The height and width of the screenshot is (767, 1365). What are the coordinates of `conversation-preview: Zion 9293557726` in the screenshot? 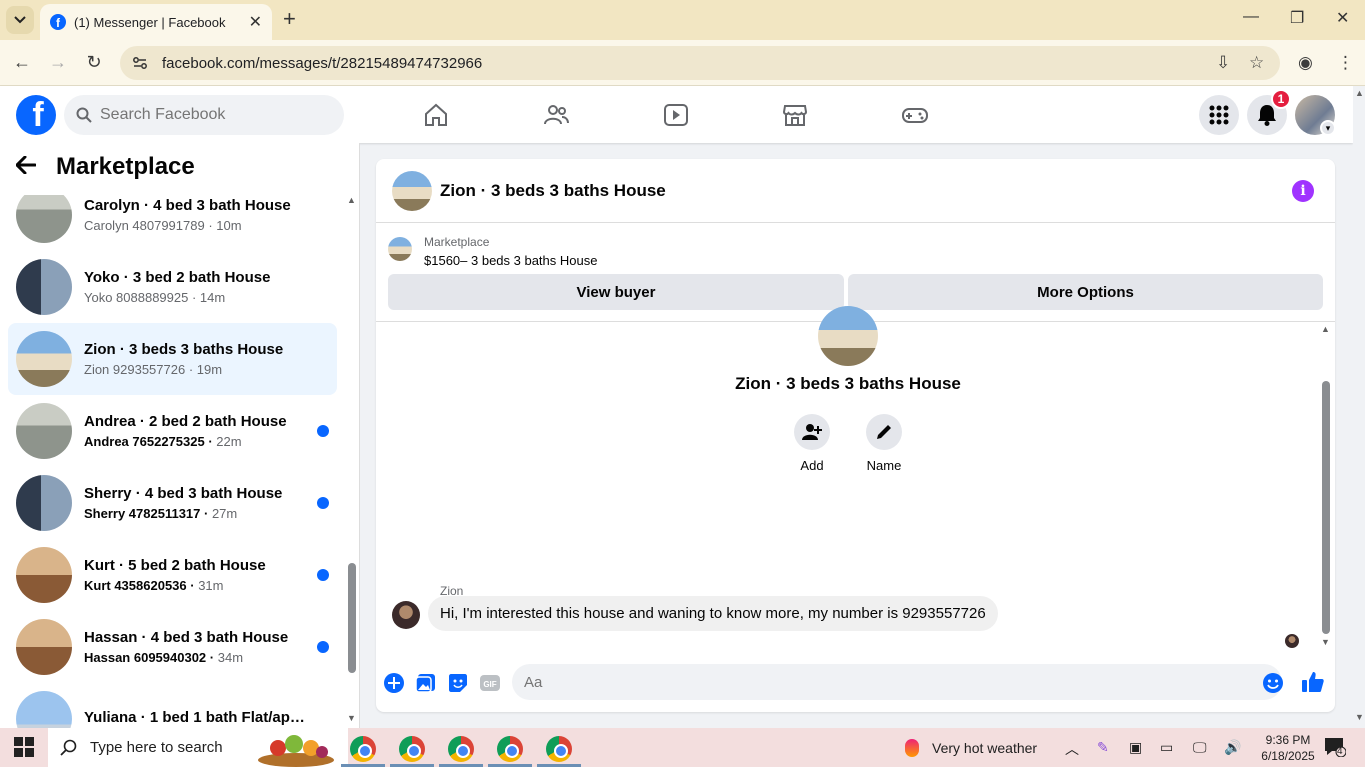 It's located at (135, 369).